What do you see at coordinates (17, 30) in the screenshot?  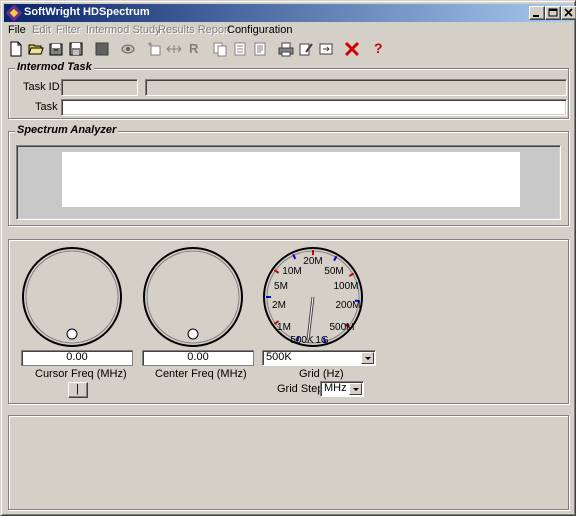 I see `menu-file: File` at bounding box center [17, 30].